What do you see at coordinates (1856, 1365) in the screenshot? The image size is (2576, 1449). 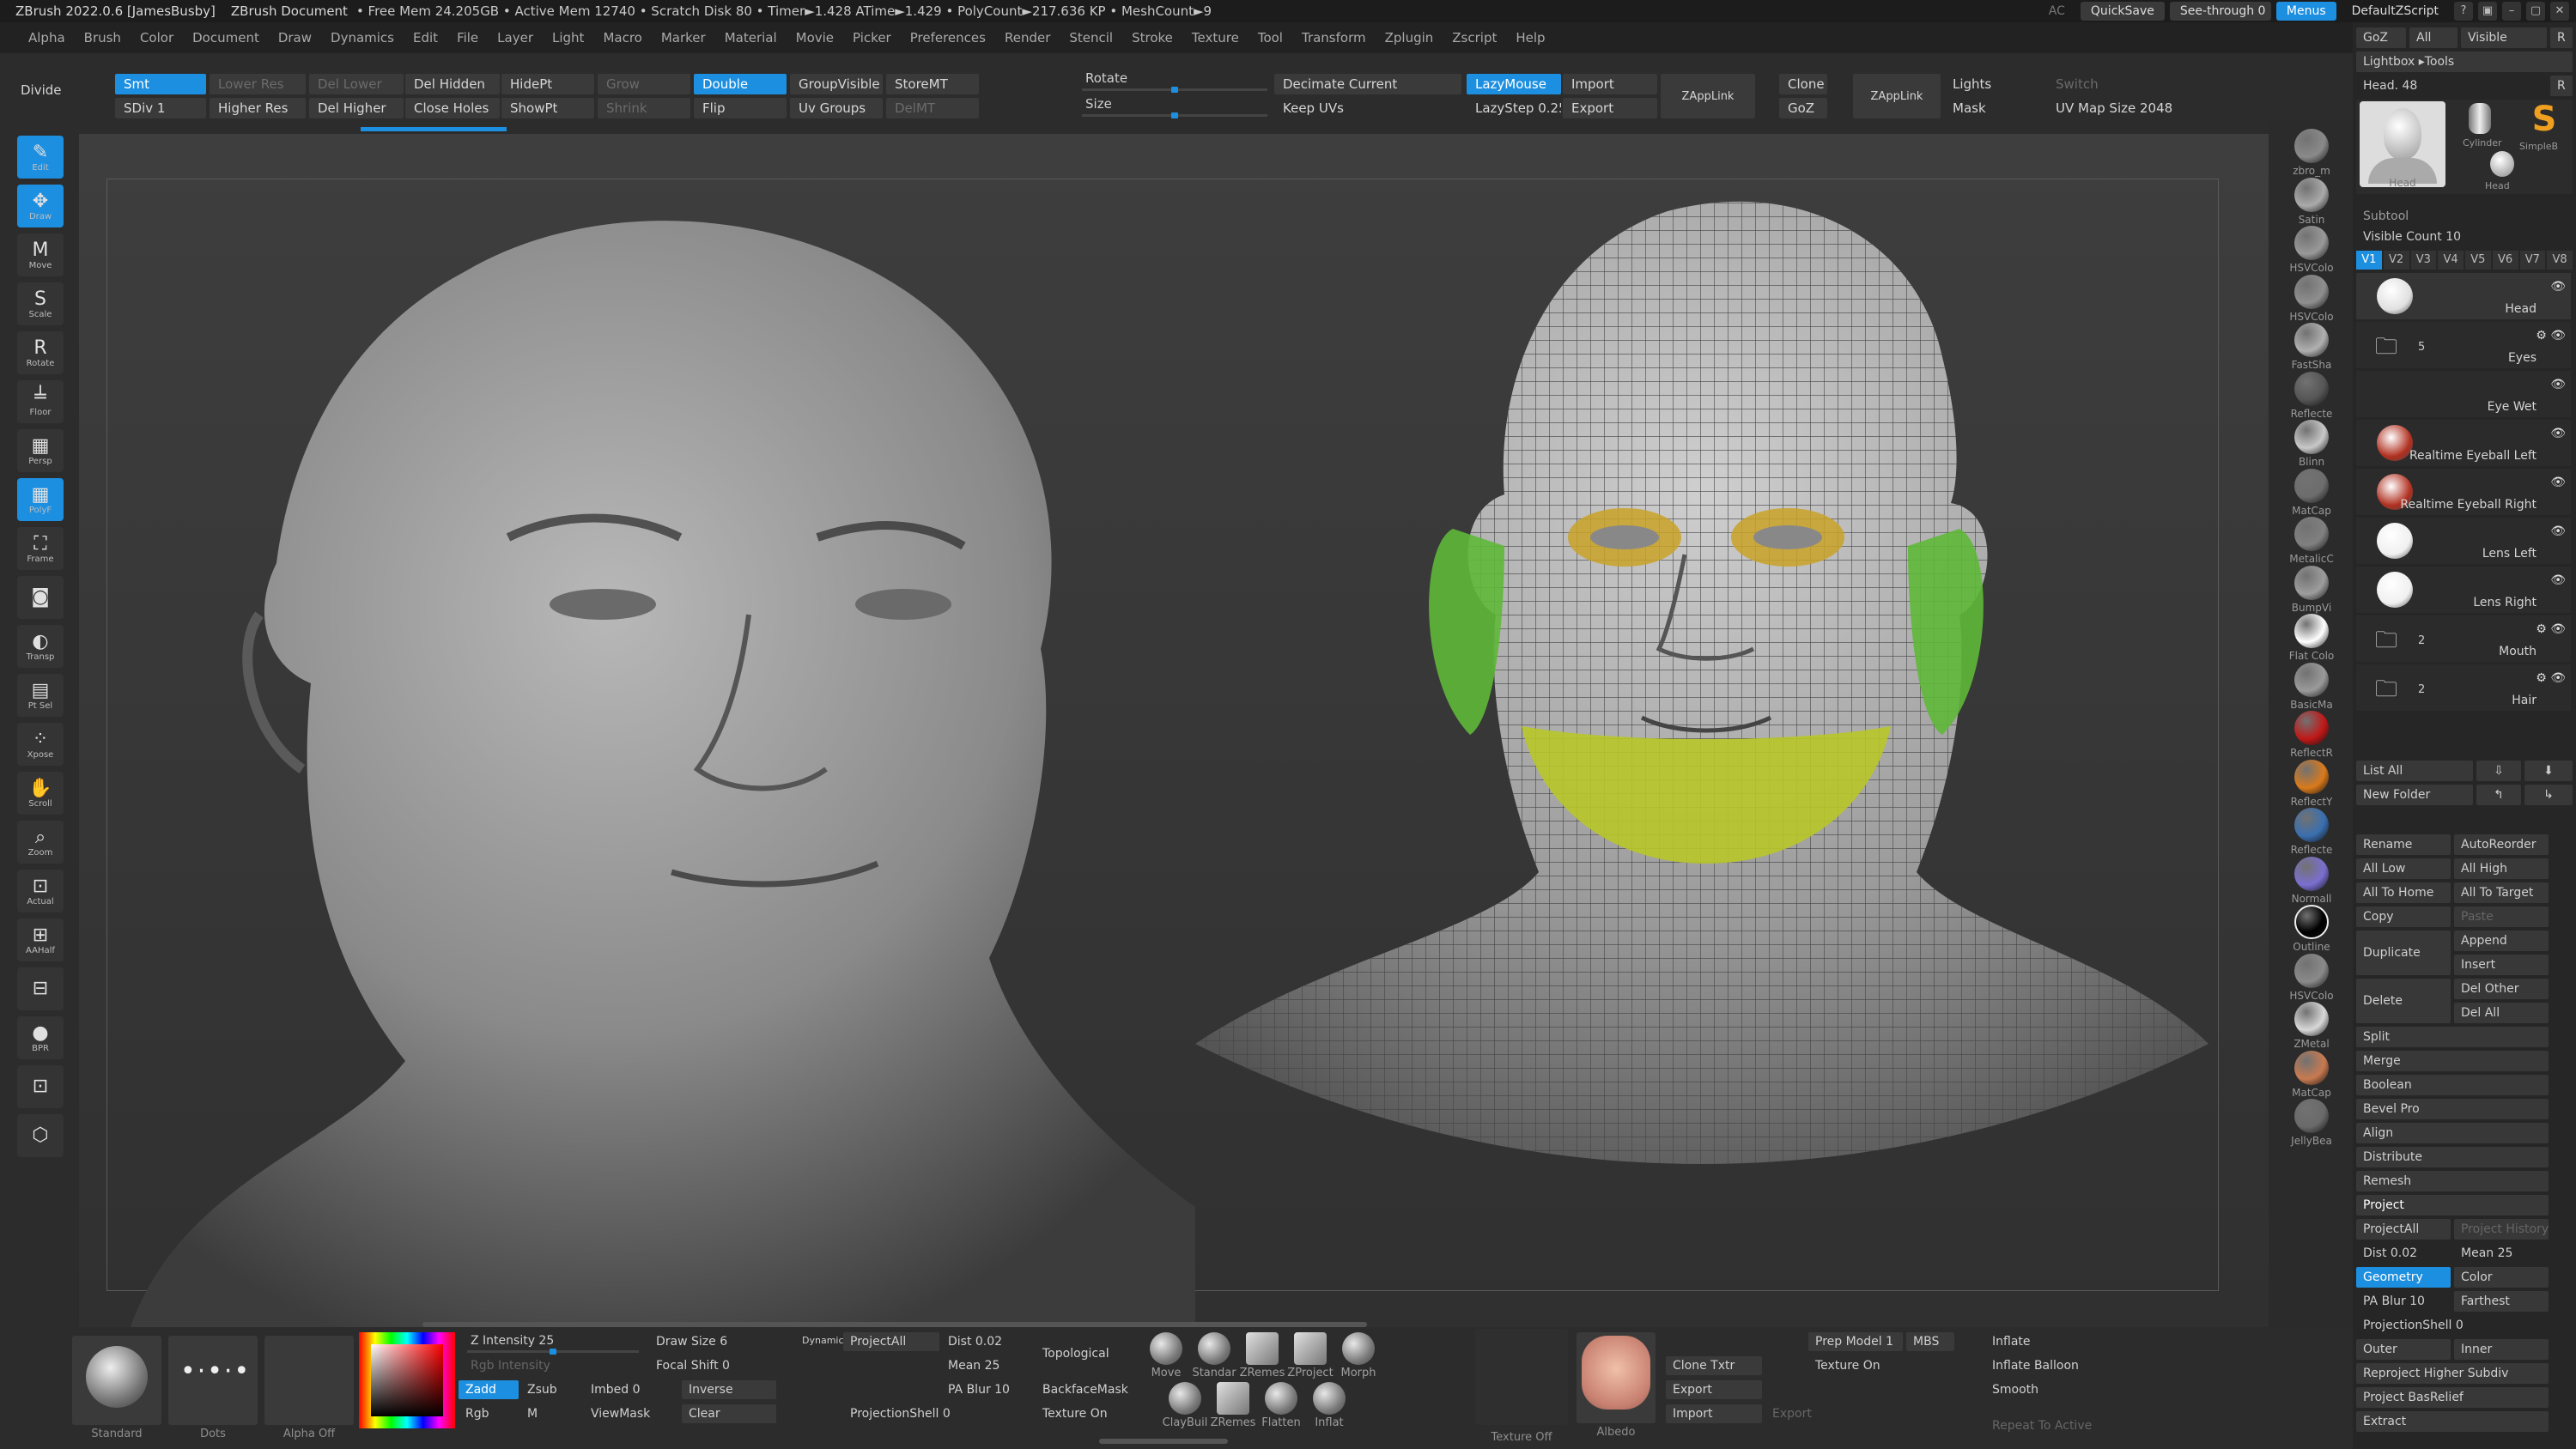 I see `texture-on-toggle-2: Texture On` at bounding box center [1856, 1365].